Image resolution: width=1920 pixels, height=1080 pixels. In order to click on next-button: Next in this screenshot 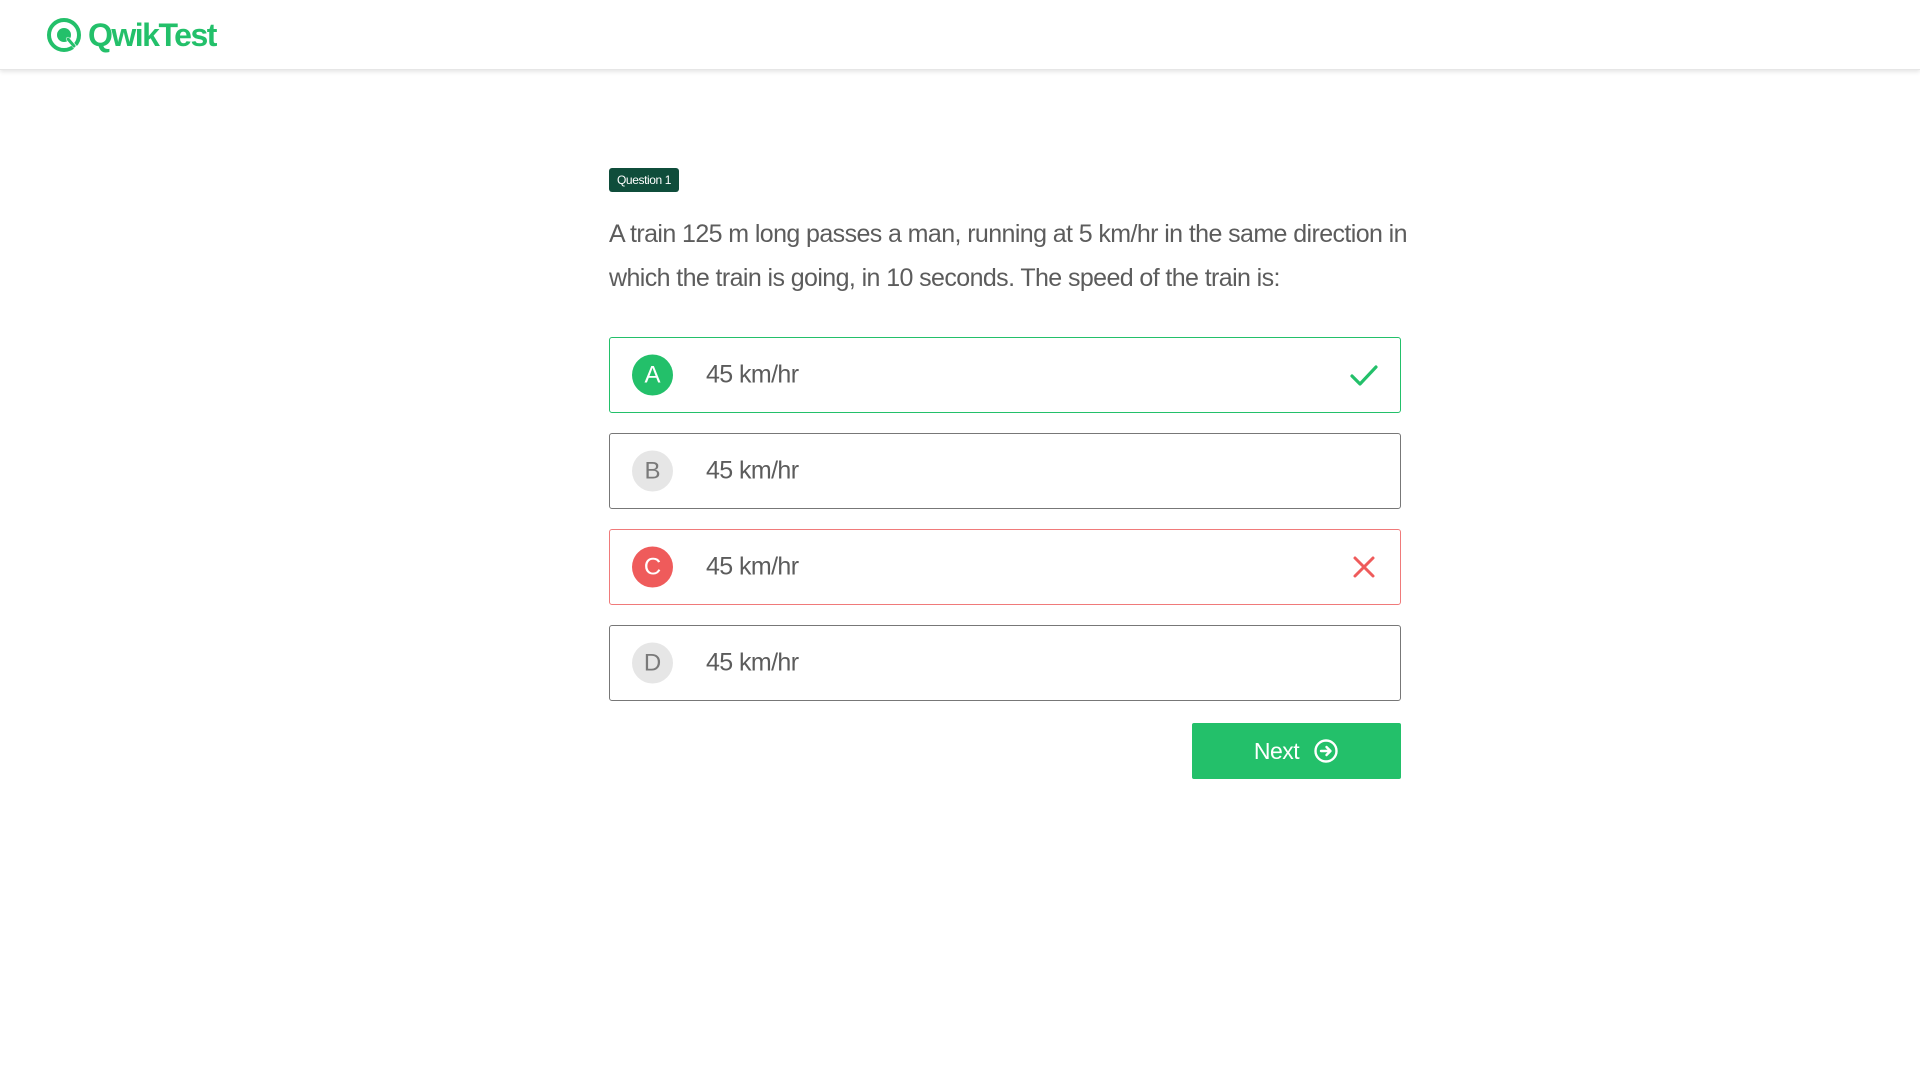, I will do `click(1296, 751)`.